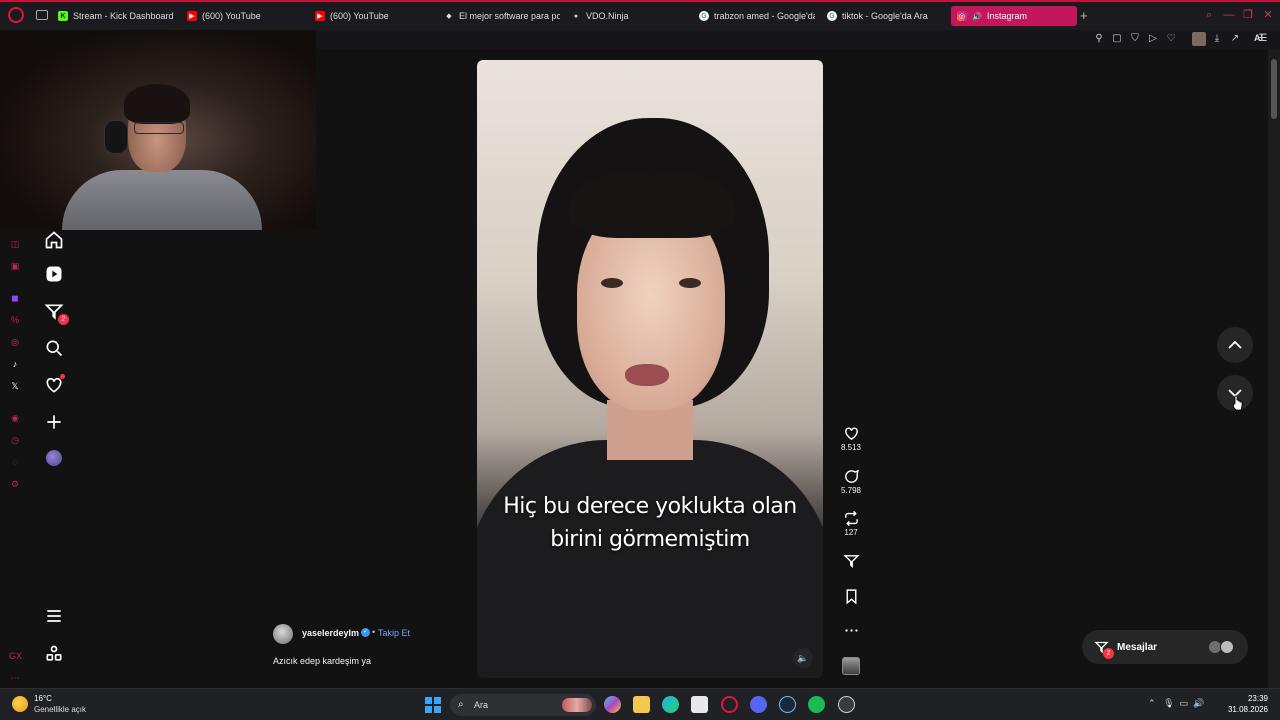 Image resolution: width=1280 pixels, height=720 pixels. I want to click on repost-icon, so click(851, 518).